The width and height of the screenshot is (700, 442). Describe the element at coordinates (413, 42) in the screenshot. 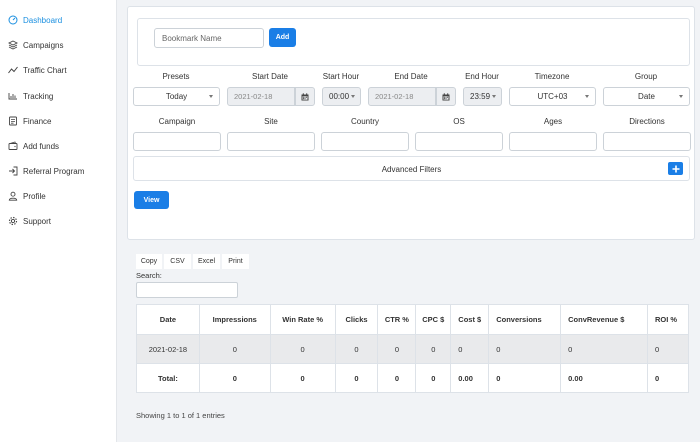

I see `bookmark-box: Add` at that location.